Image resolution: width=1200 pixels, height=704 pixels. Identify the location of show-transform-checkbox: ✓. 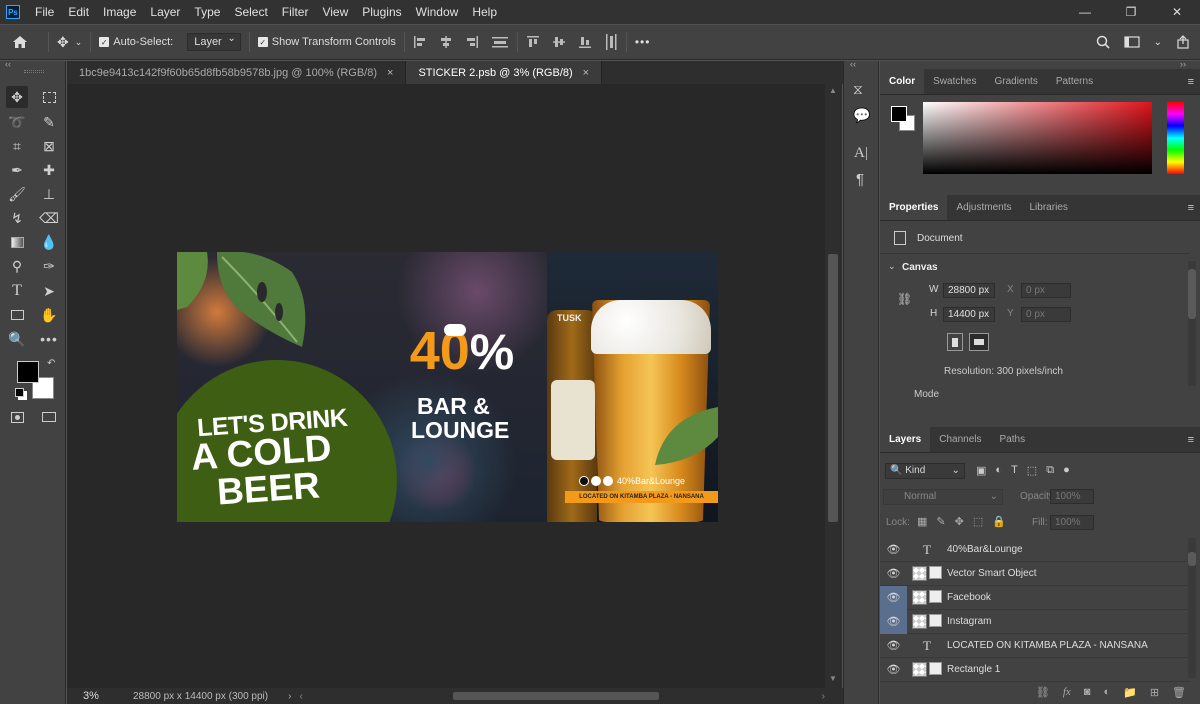
(262, 42).